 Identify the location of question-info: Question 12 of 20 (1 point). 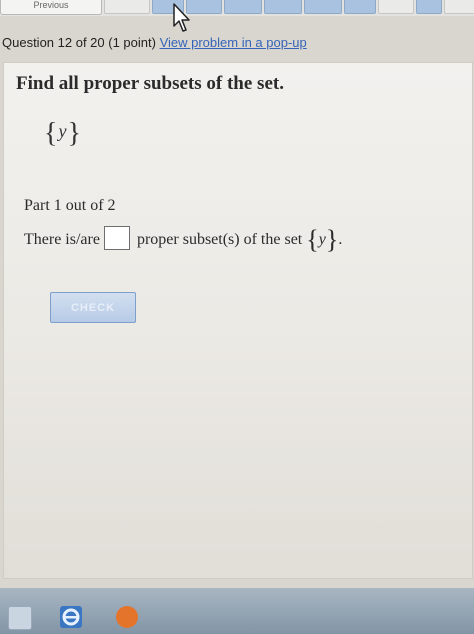
(79, 42).